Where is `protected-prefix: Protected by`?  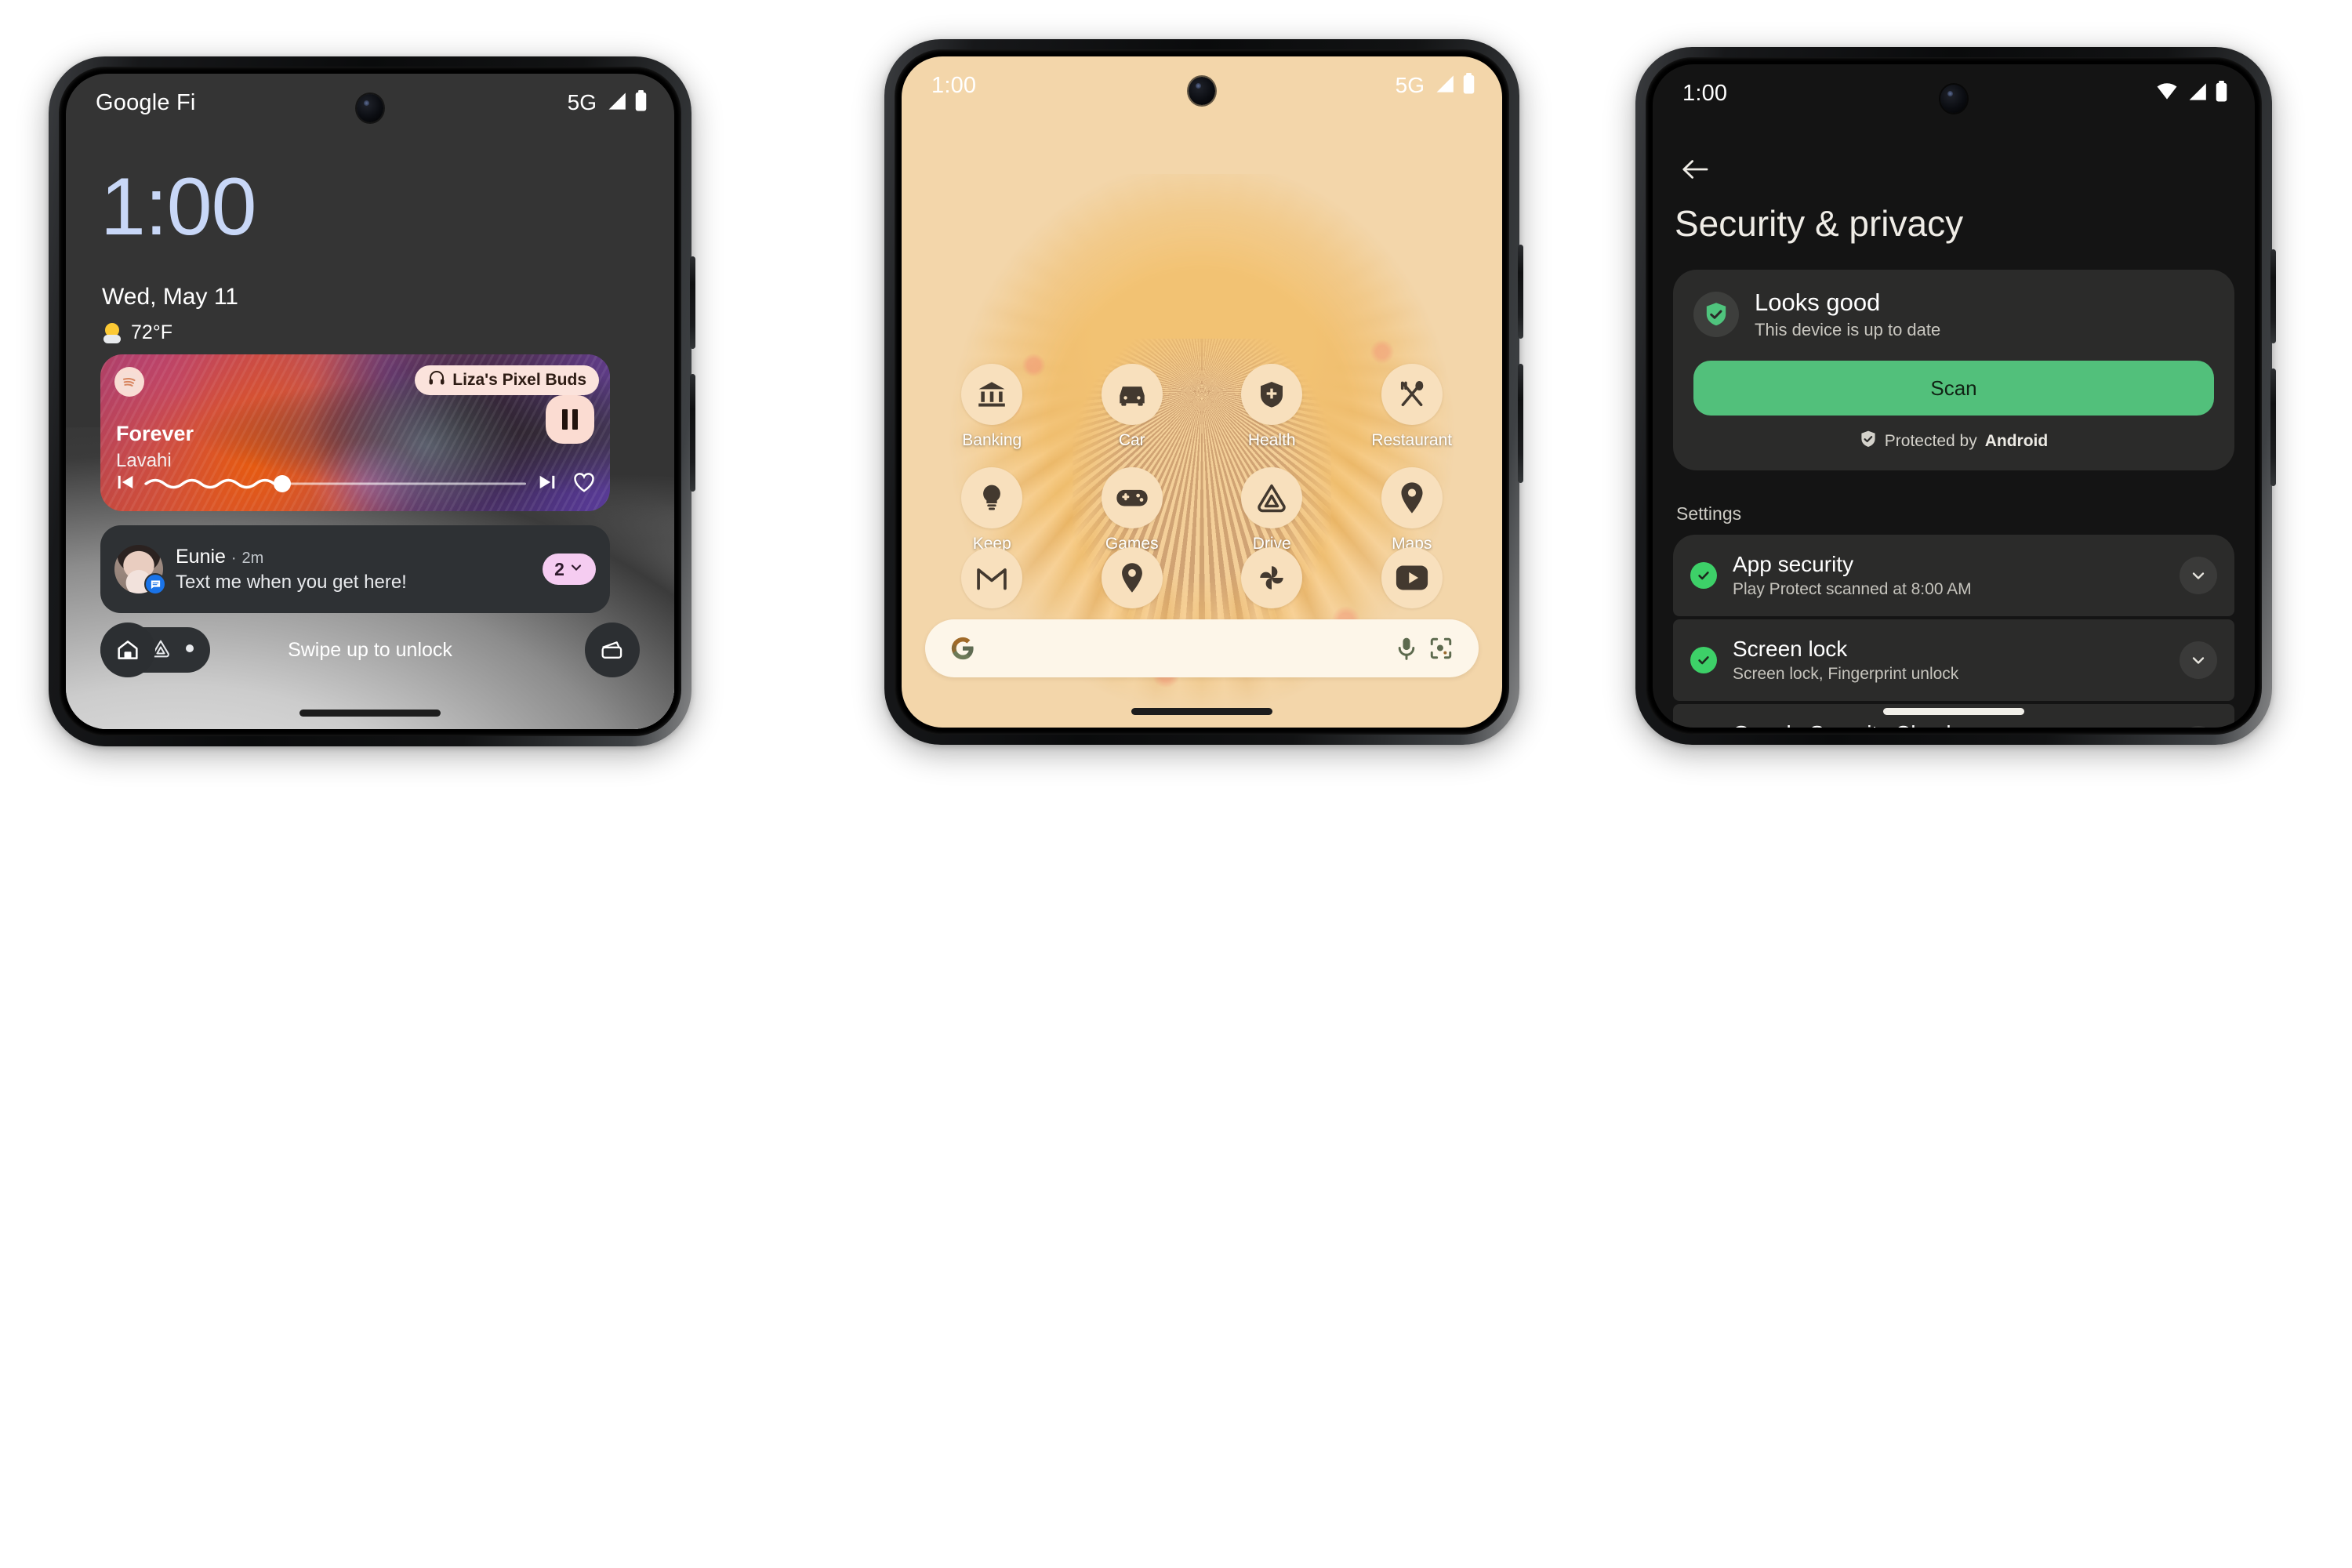
protected-prefix: Protected by is located at coordinates (1930, 441).